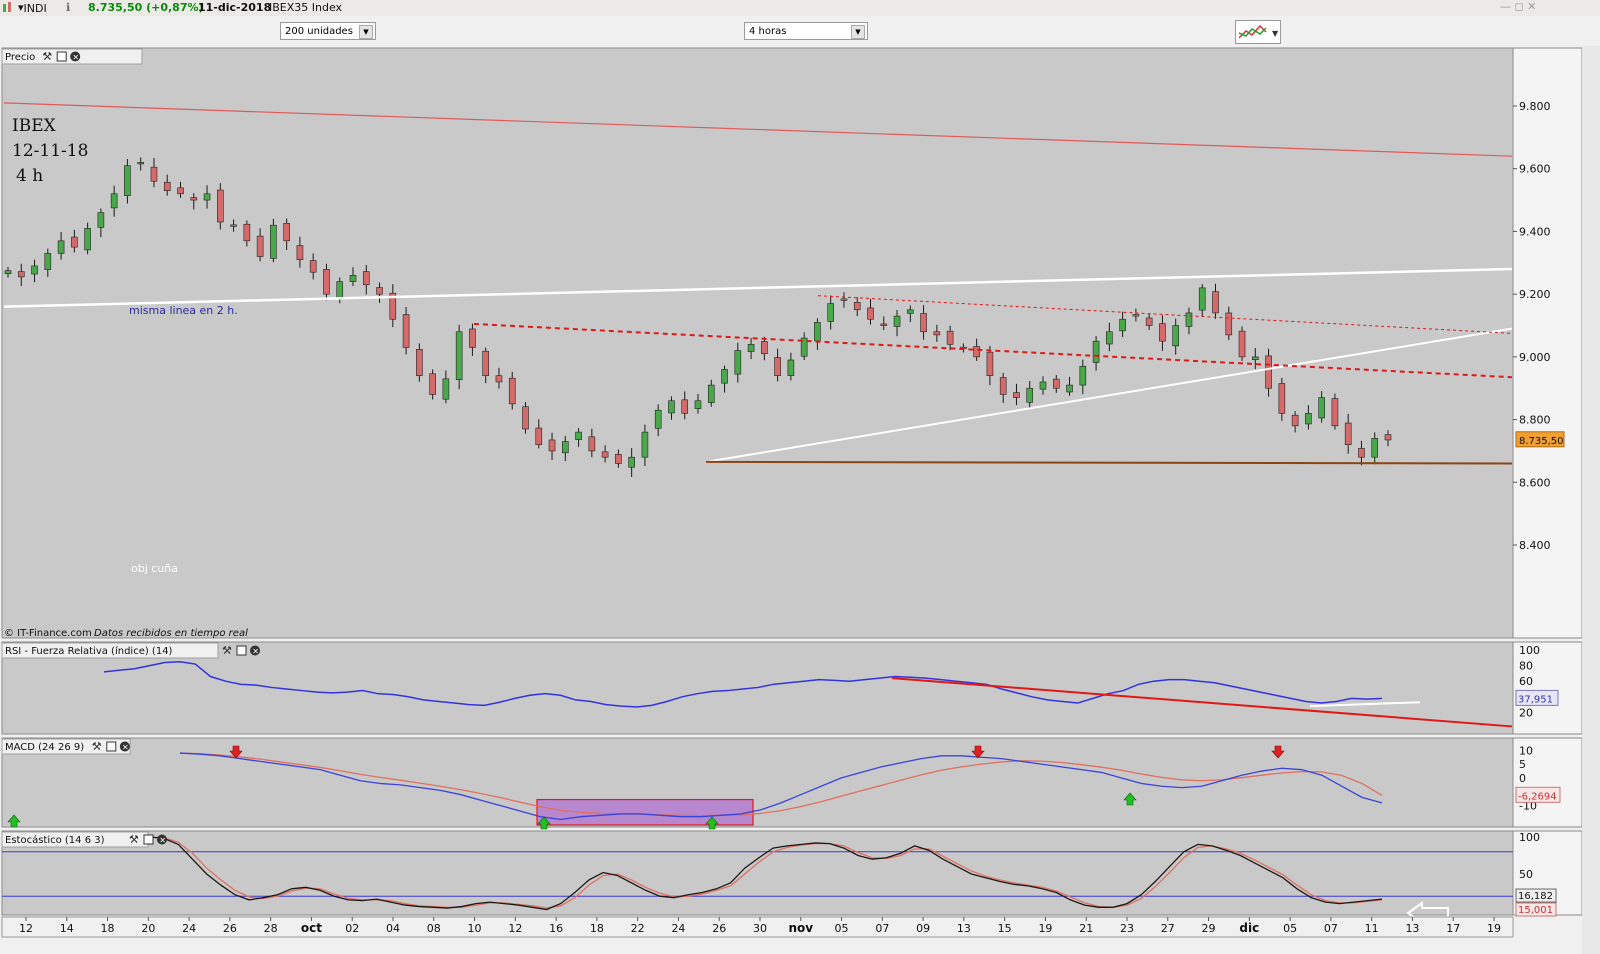  I want to click on macd-value-label: -6,2694, so click(1537, 796).